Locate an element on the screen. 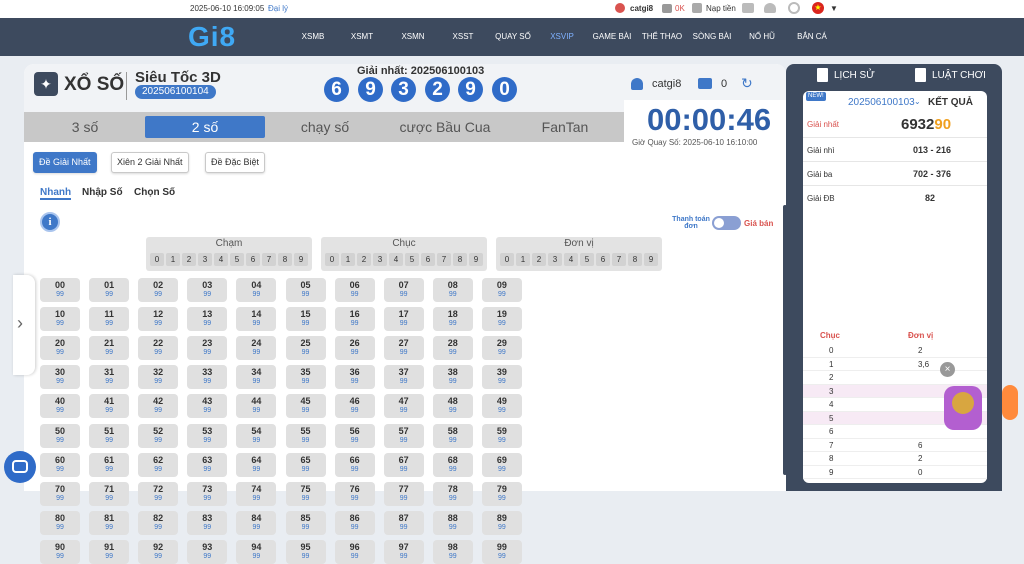  number-cell: 97 99 is located at coordinates (403, 551).